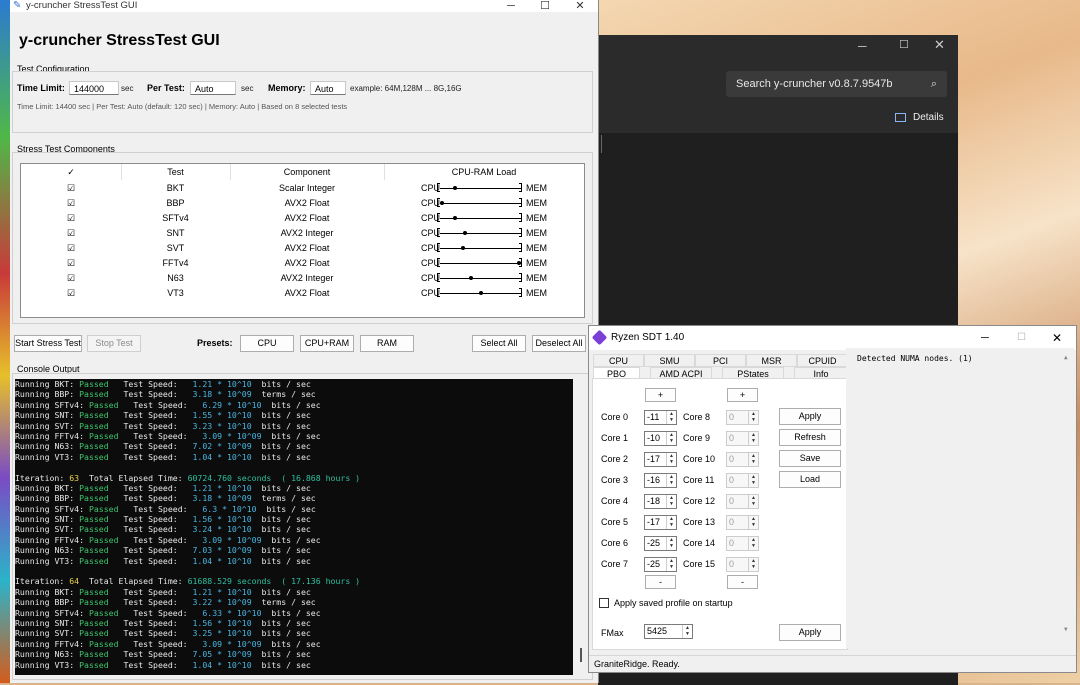  What do you see at coordinates (327, 343) in the screenshot?
I see `preset-cpu-ram-button: CPU+RAM` at bounding box center [327, 343].